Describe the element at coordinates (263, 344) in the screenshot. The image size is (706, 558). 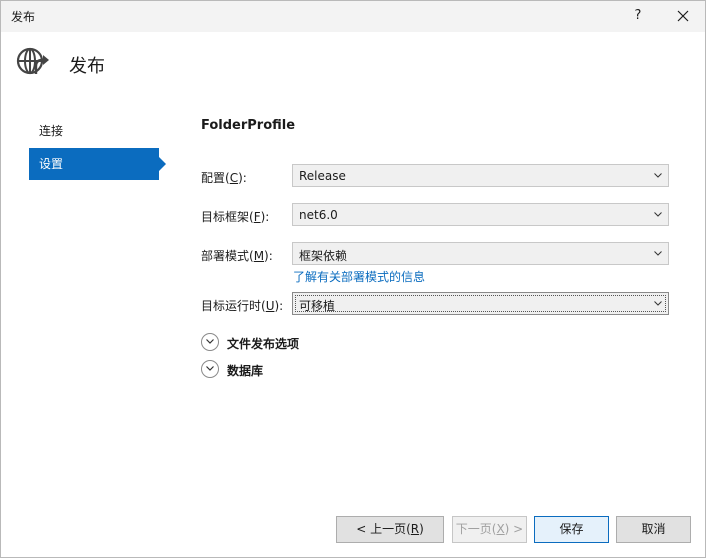
I see `file-publish-options-label: 文件发布选项` at that location.